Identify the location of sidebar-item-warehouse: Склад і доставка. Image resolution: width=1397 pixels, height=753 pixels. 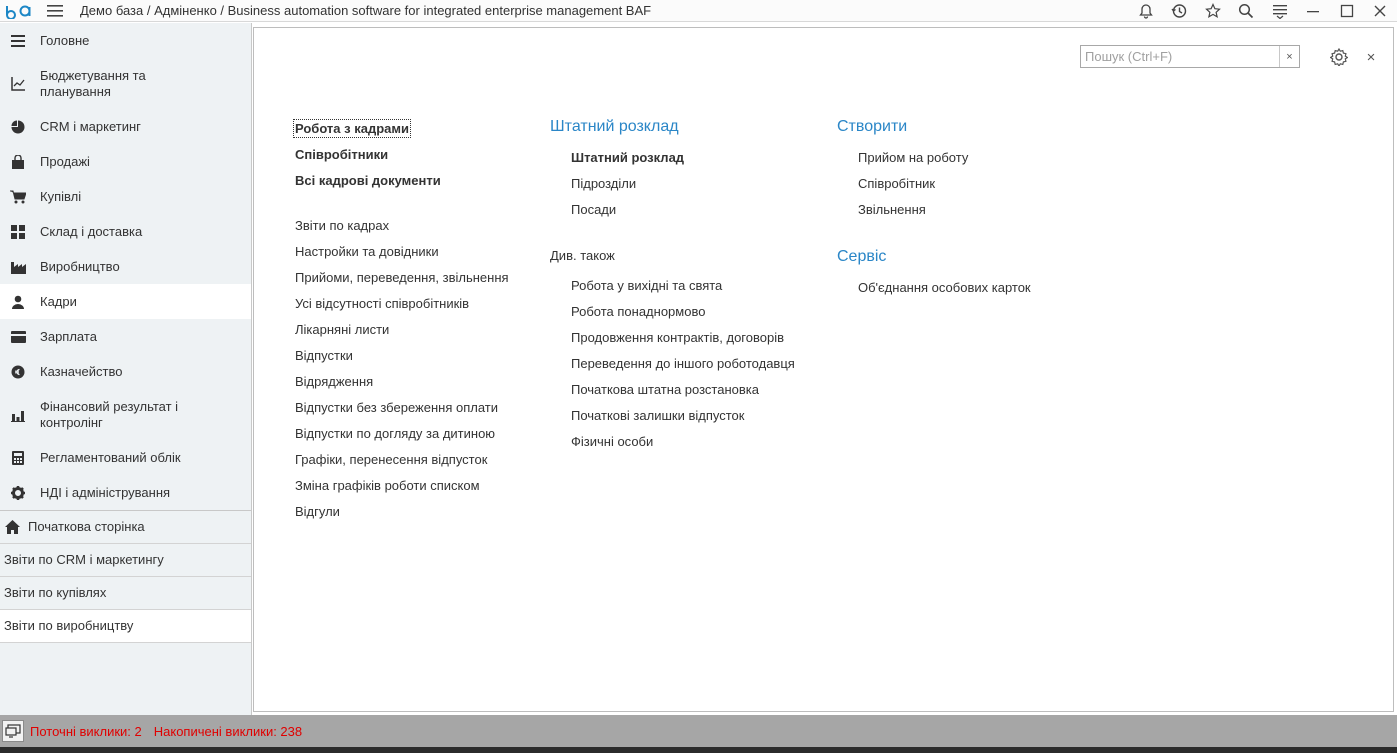
(125, 231).